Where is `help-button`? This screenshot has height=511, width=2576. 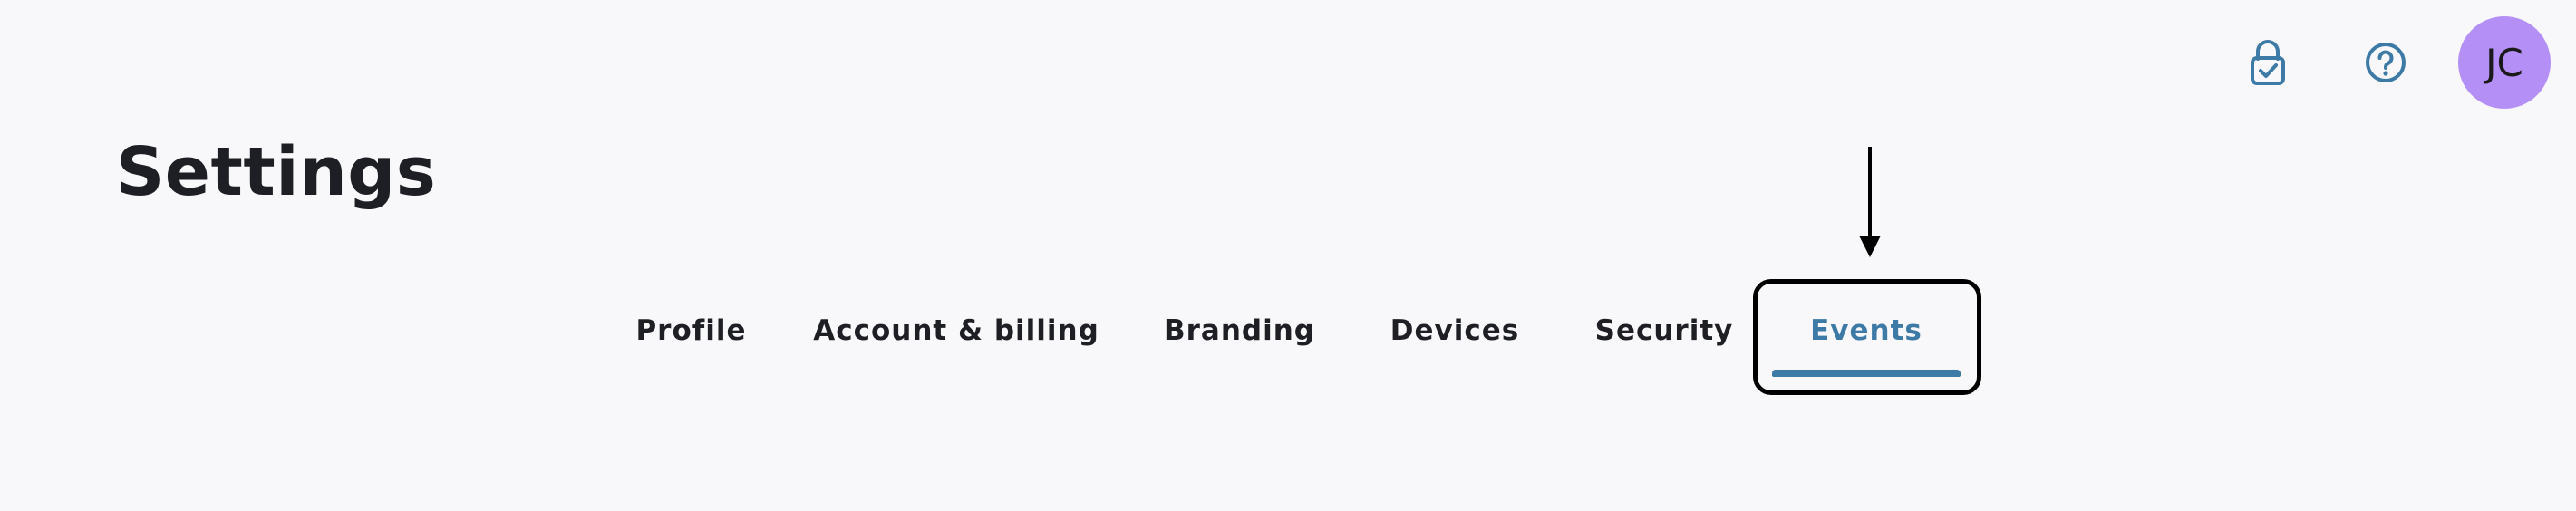 help-button is located at coordinates (2385, 62).